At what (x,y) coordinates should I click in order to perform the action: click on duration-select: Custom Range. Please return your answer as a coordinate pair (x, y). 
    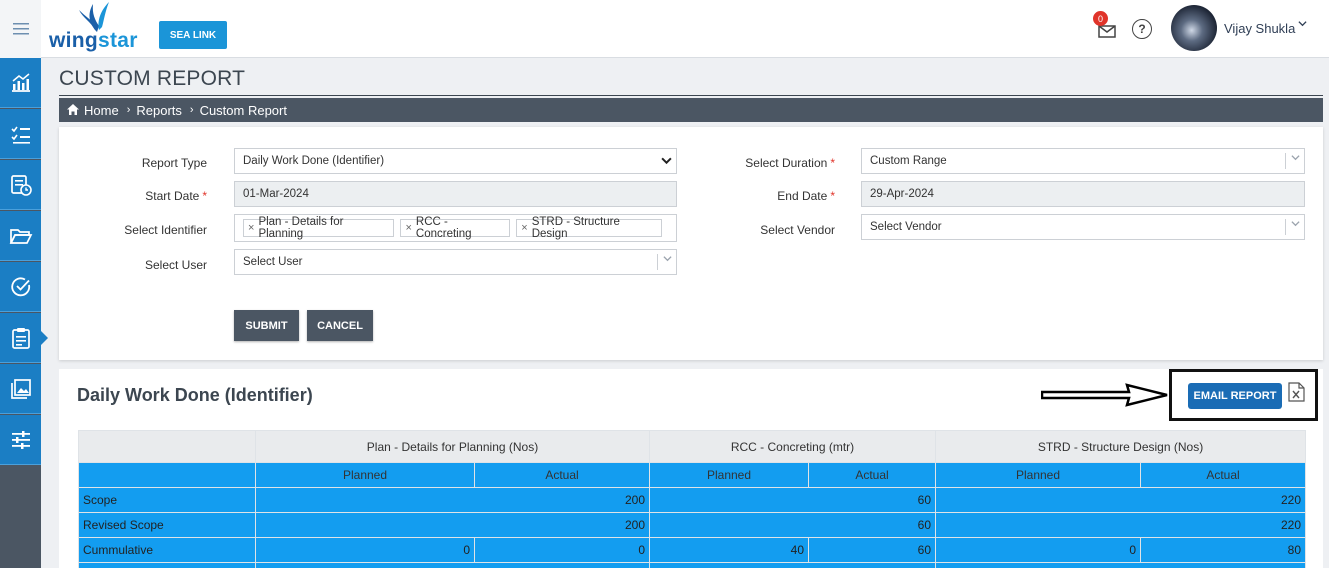
    Looking at the image, I should click on (1083, 161).